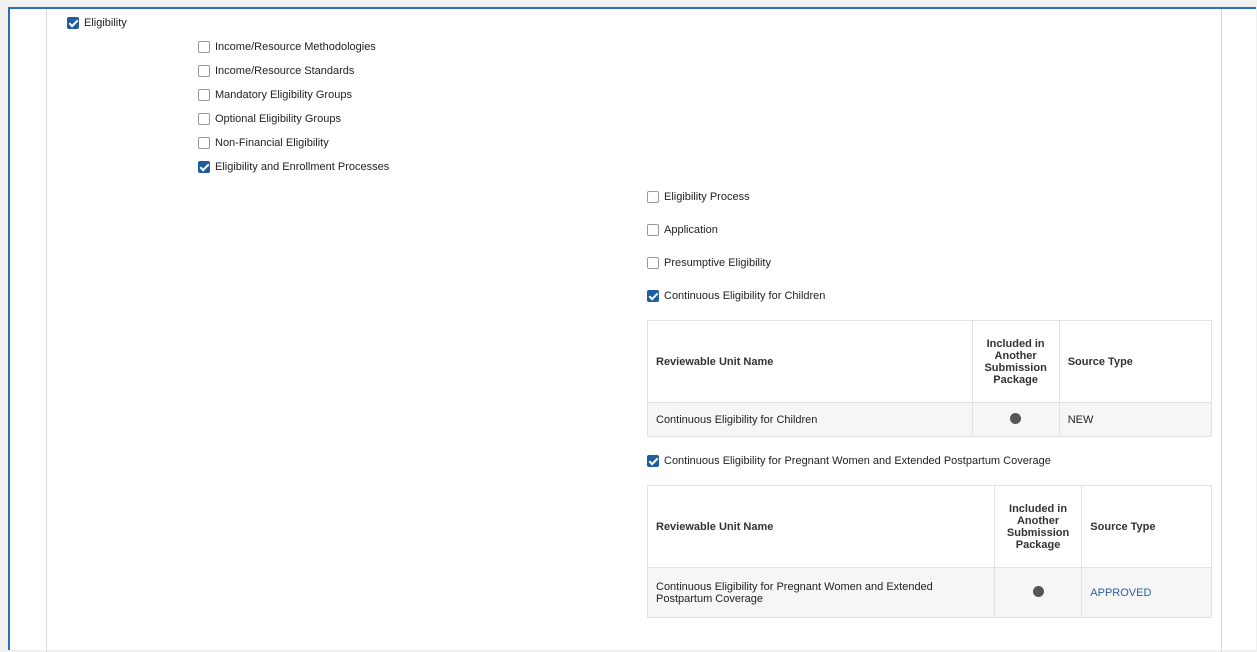 The height and width of the screenshot is (652, 1257). Describe the element at coordinates (1135, 419) in the screenshot. I see `cell-source-type: NEW` at that location.